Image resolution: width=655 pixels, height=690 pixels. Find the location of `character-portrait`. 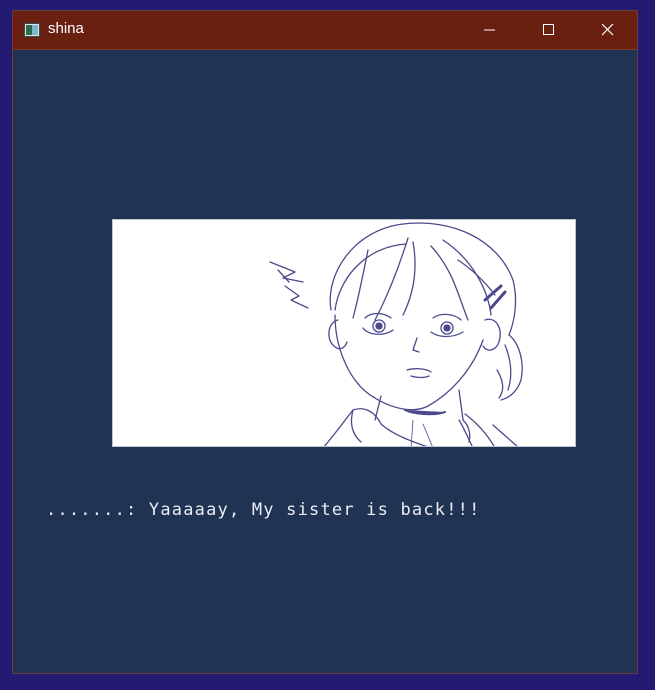

character-portrait is located at coordinates (396, 334).